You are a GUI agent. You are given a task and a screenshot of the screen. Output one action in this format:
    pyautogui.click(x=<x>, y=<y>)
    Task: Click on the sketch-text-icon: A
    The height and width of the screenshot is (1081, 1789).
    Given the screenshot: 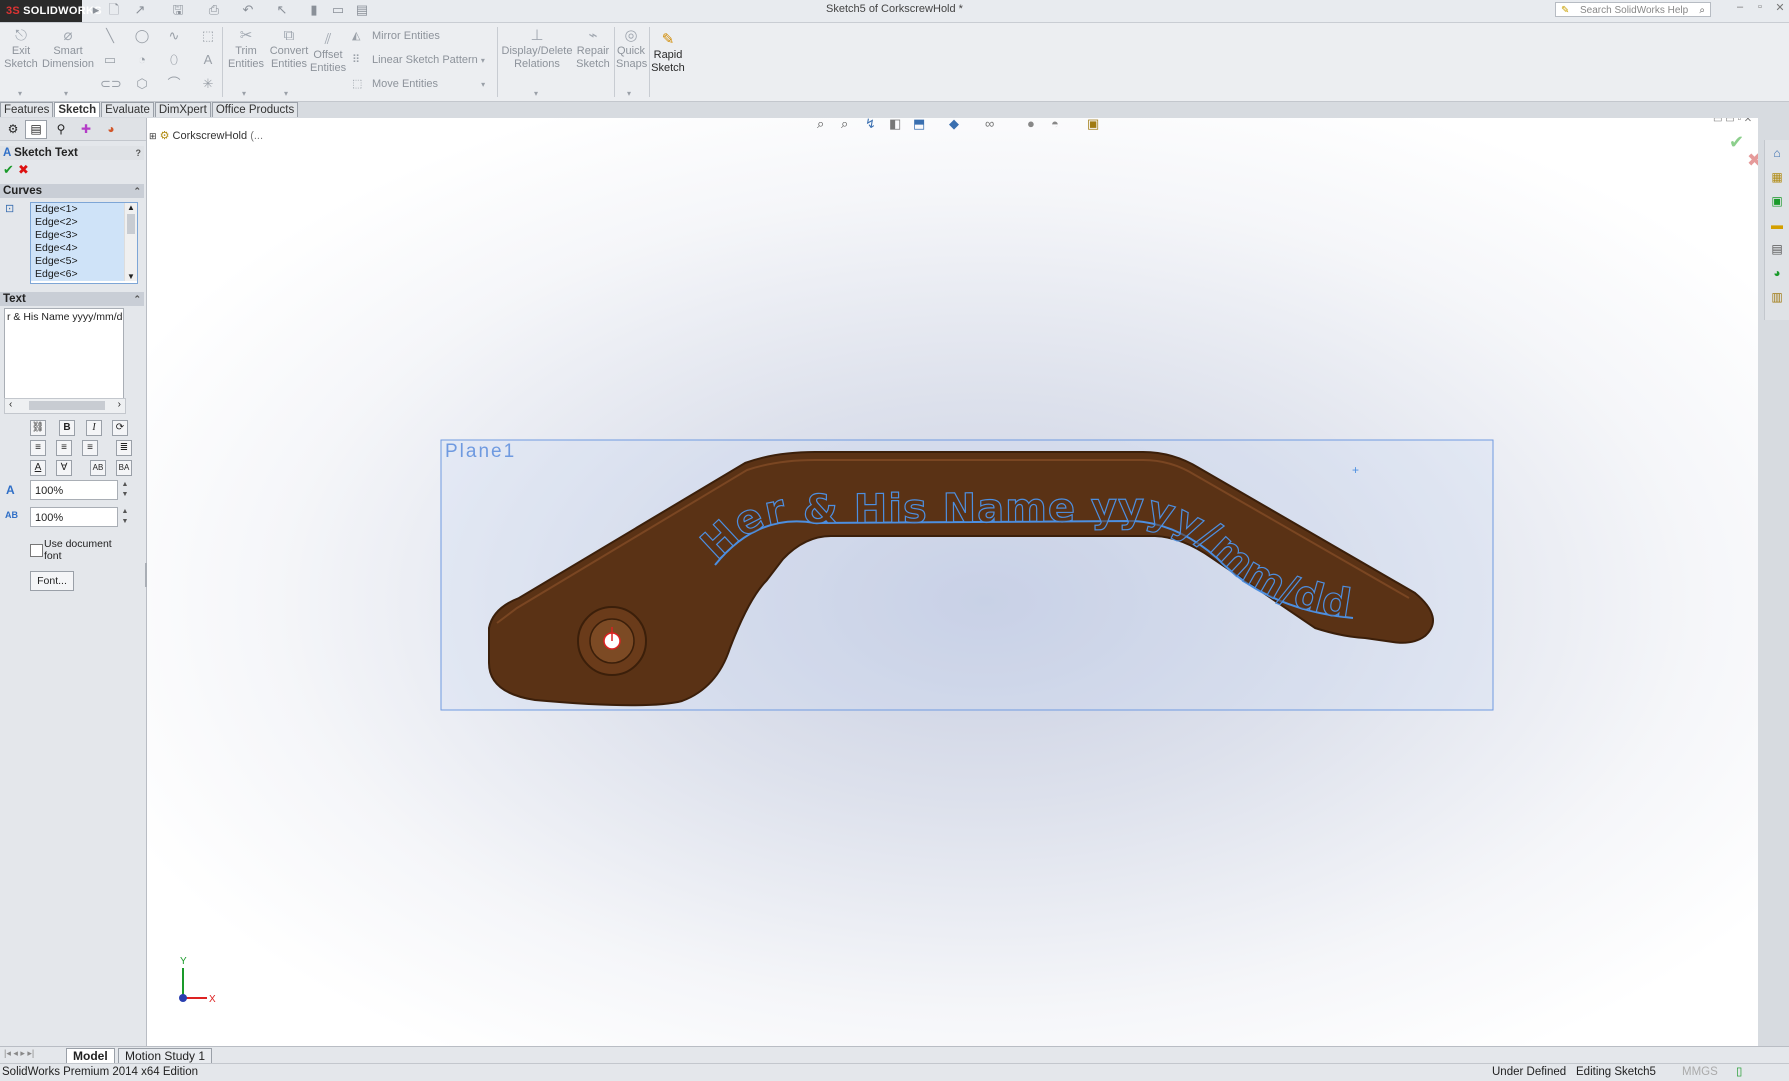 What is the action you would take?
    pyautogui.click(x=208, y=60)
    